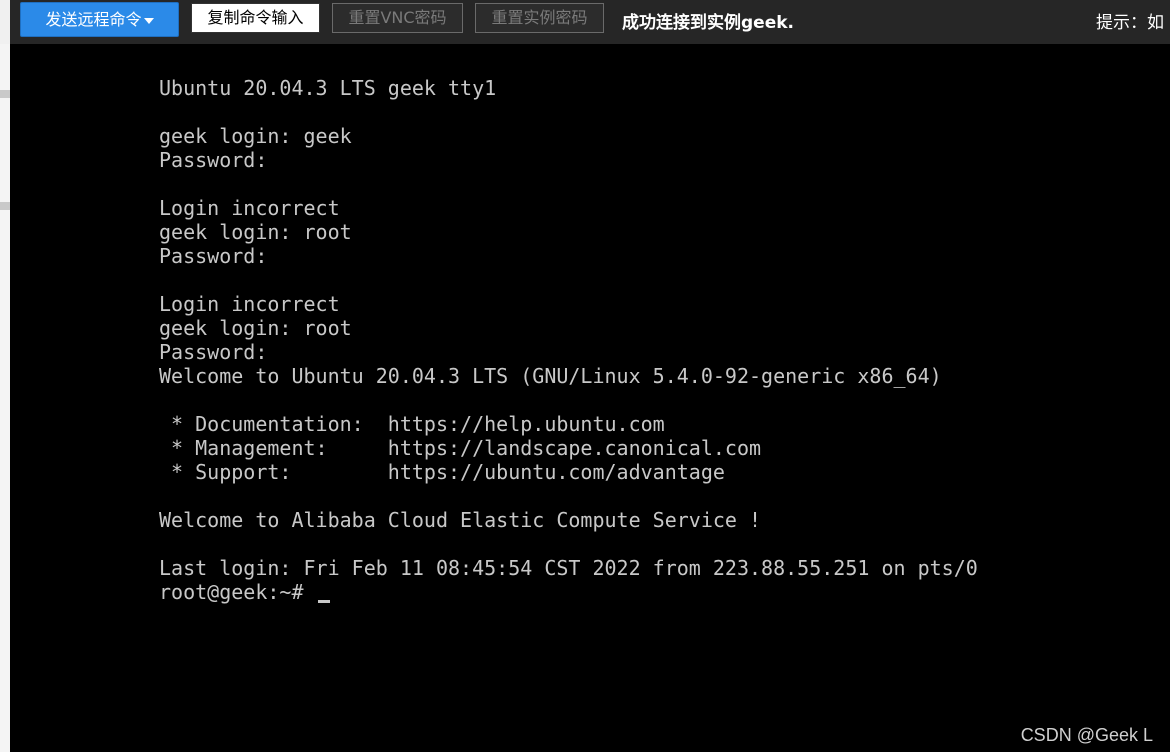 Image resolution: width=1170 pixels, height=752 pixels. Describe the element at coordinates (442, 472) in the screenshot. I see `terminal-line: * Support: https://ubuntu.com/advantage` at that location.